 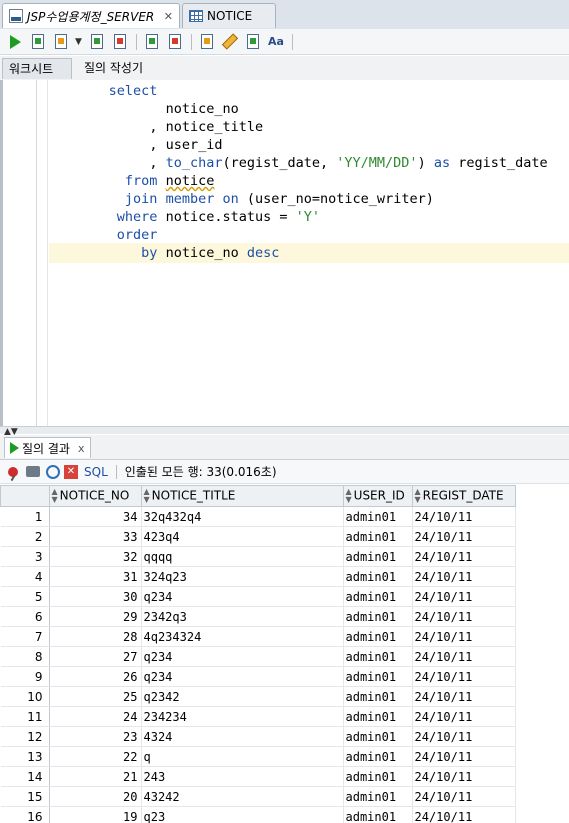 What do you see at coordinates (275, 145) in the screenshot?
I see `code-line: , user_id` at bounding box center [275, 145].